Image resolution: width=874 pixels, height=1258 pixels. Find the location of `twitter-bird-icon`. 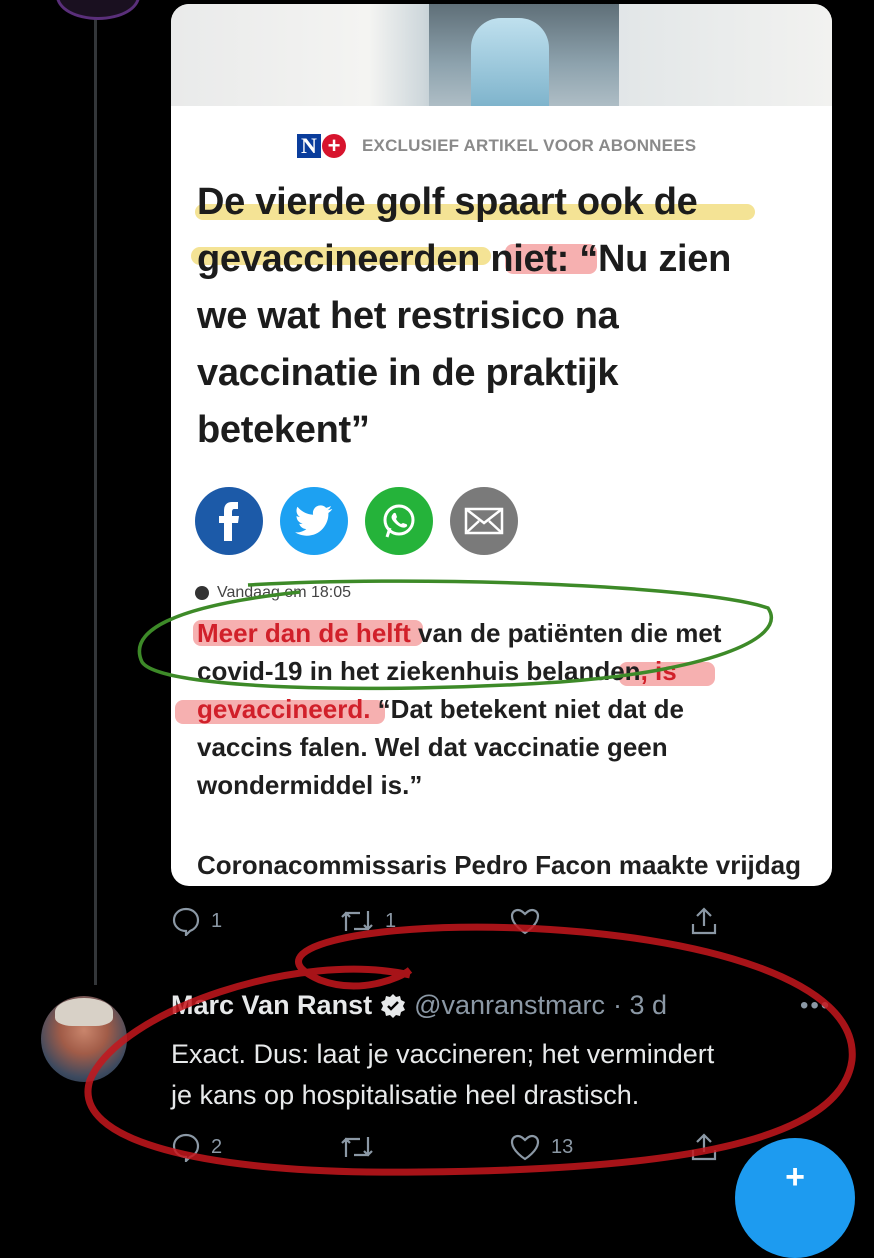

twitter-bird-icon is located at coordinates (314, 520).